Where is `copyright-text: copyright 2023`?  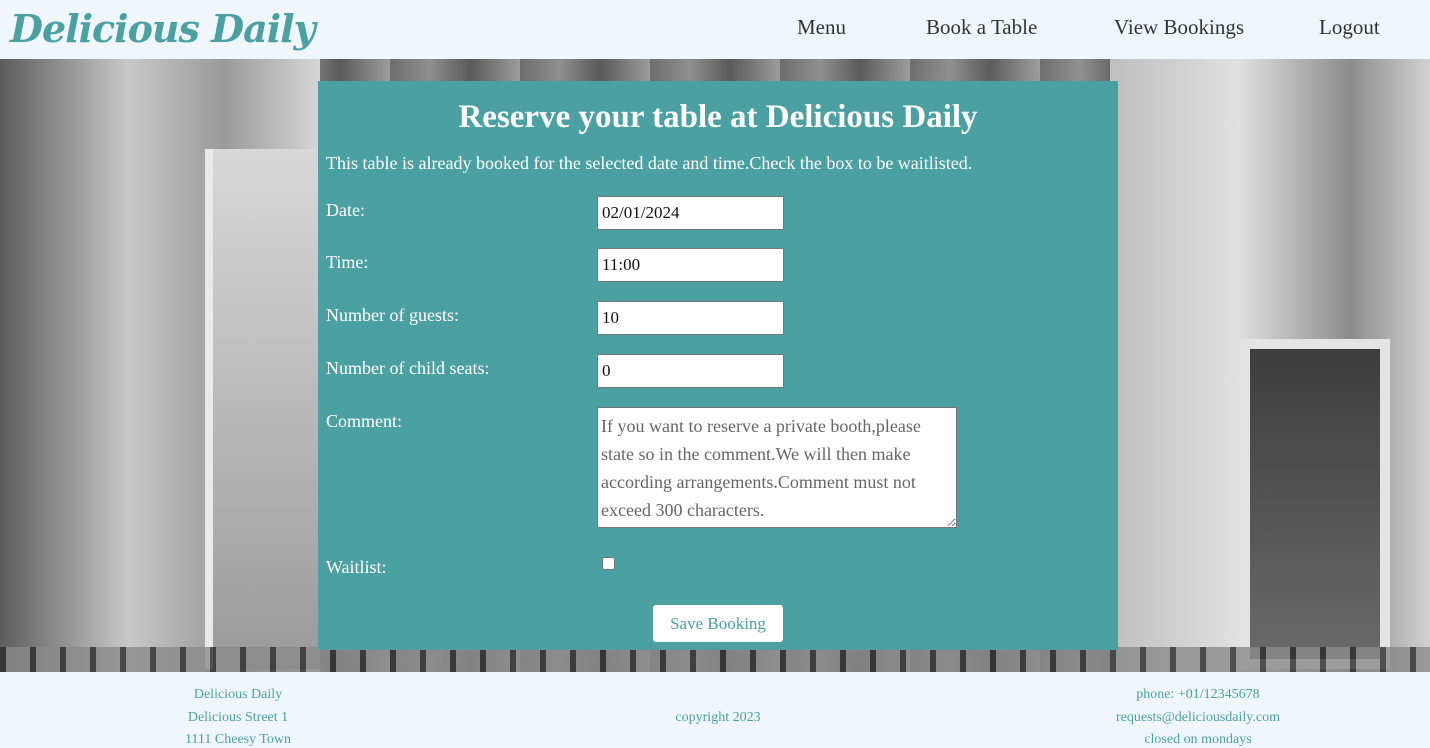 copyright-text: copyright 2023 is located at coordinates (718, 717).